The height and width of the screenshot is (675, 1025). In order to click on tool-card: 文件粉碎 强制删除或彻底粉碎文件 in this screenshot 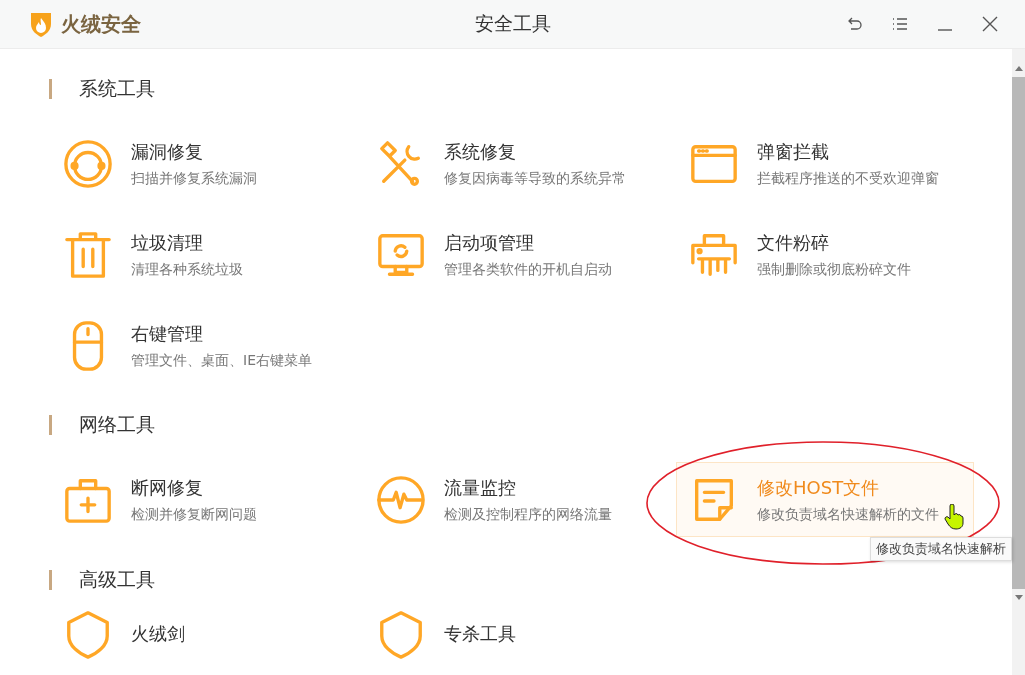, I will do `click(825, 254)`.